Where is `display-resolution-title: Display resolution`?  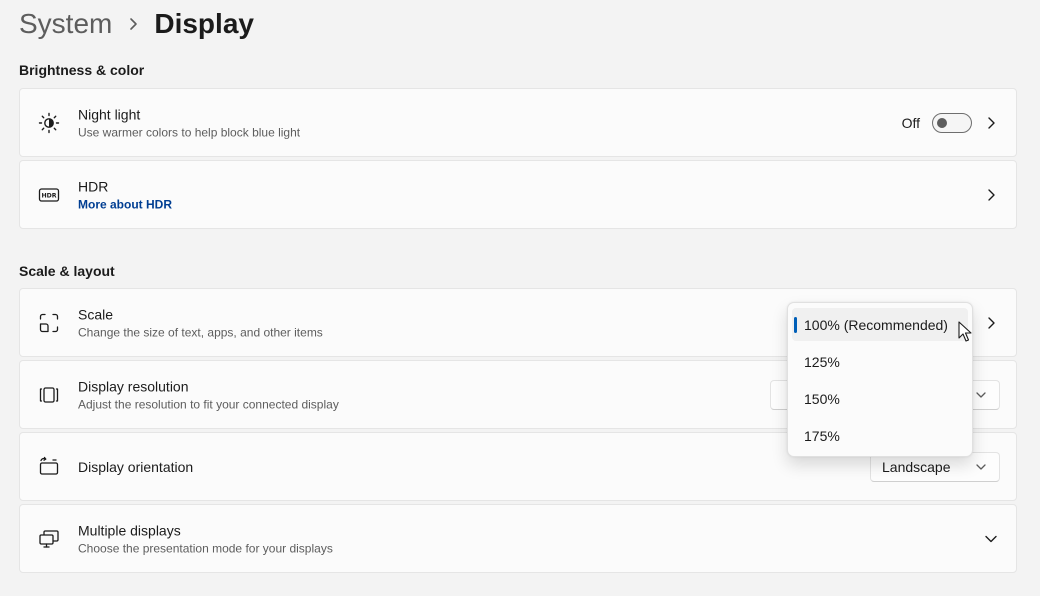 display-resolution-title: Display resolution is located at coordinates (133, 386).